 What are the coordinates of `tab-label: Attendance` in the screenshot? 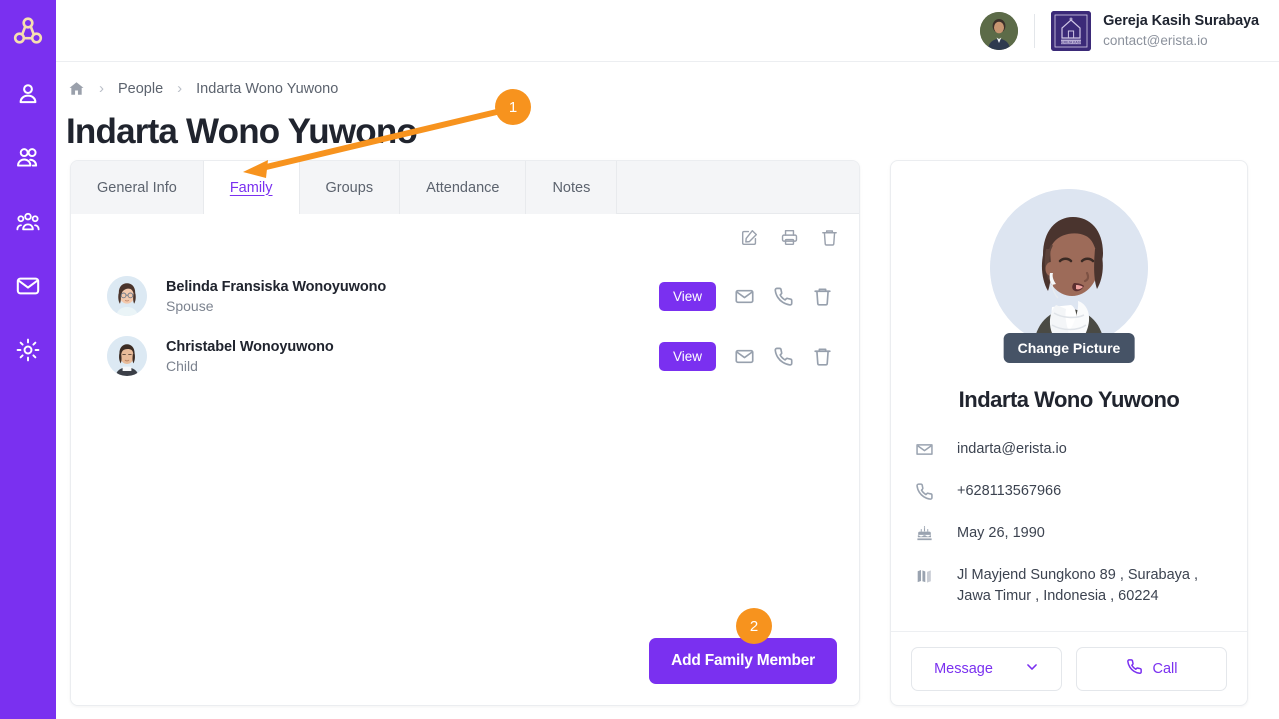 It's located at (463, 187).